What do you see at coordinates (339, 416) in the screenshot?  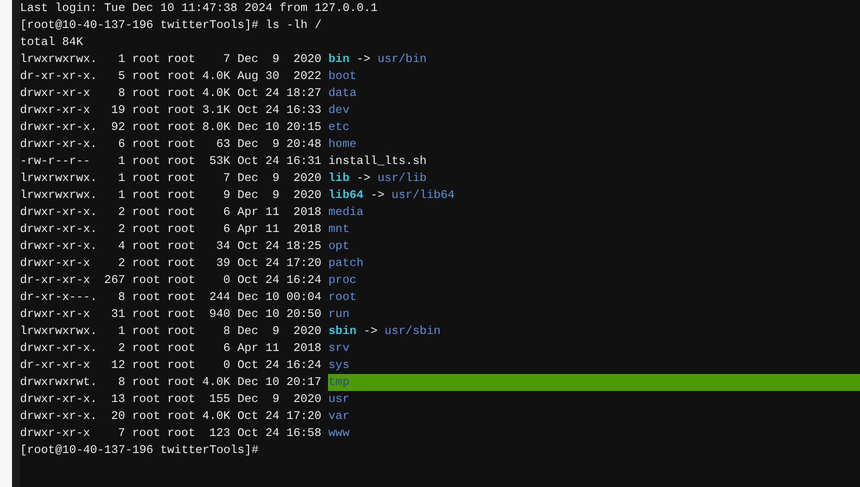 I see `file-name: var` at bounding box center [339, 416].